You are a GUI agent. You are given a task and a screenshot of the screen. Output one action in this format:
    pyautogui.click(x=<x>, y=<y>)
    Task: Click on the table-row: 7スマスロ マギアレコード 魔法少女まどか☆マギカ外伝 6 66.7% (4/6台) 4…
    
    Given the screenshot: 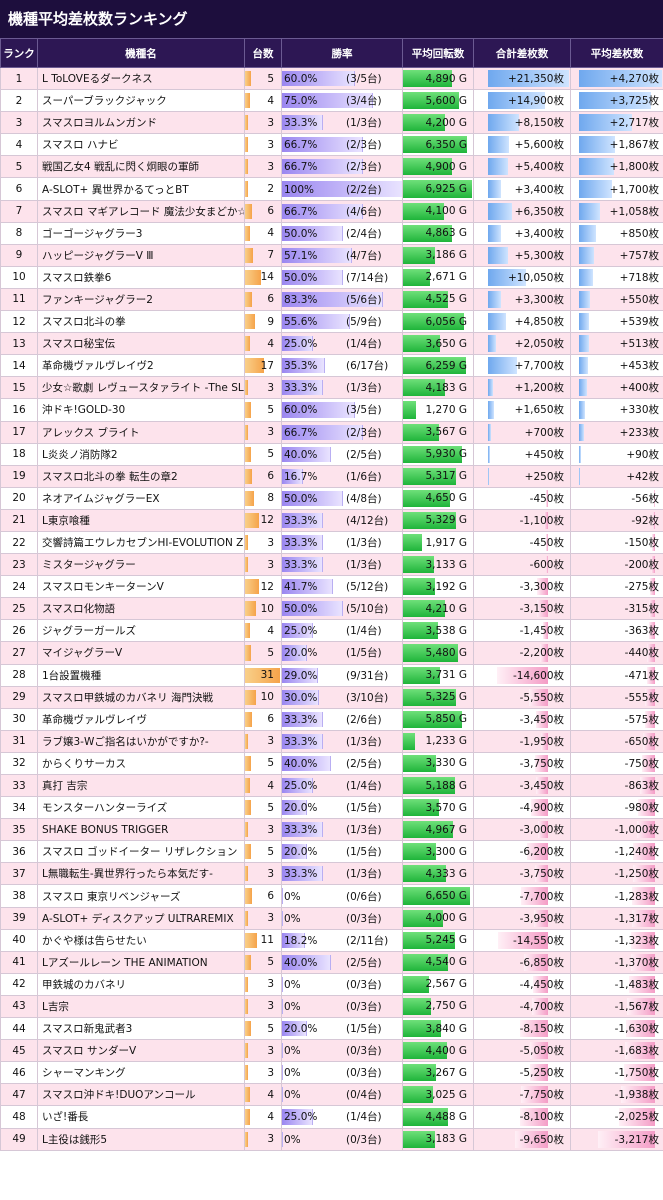 What is the action you would take?
    pyautogui.click(x=331, y=211)
    